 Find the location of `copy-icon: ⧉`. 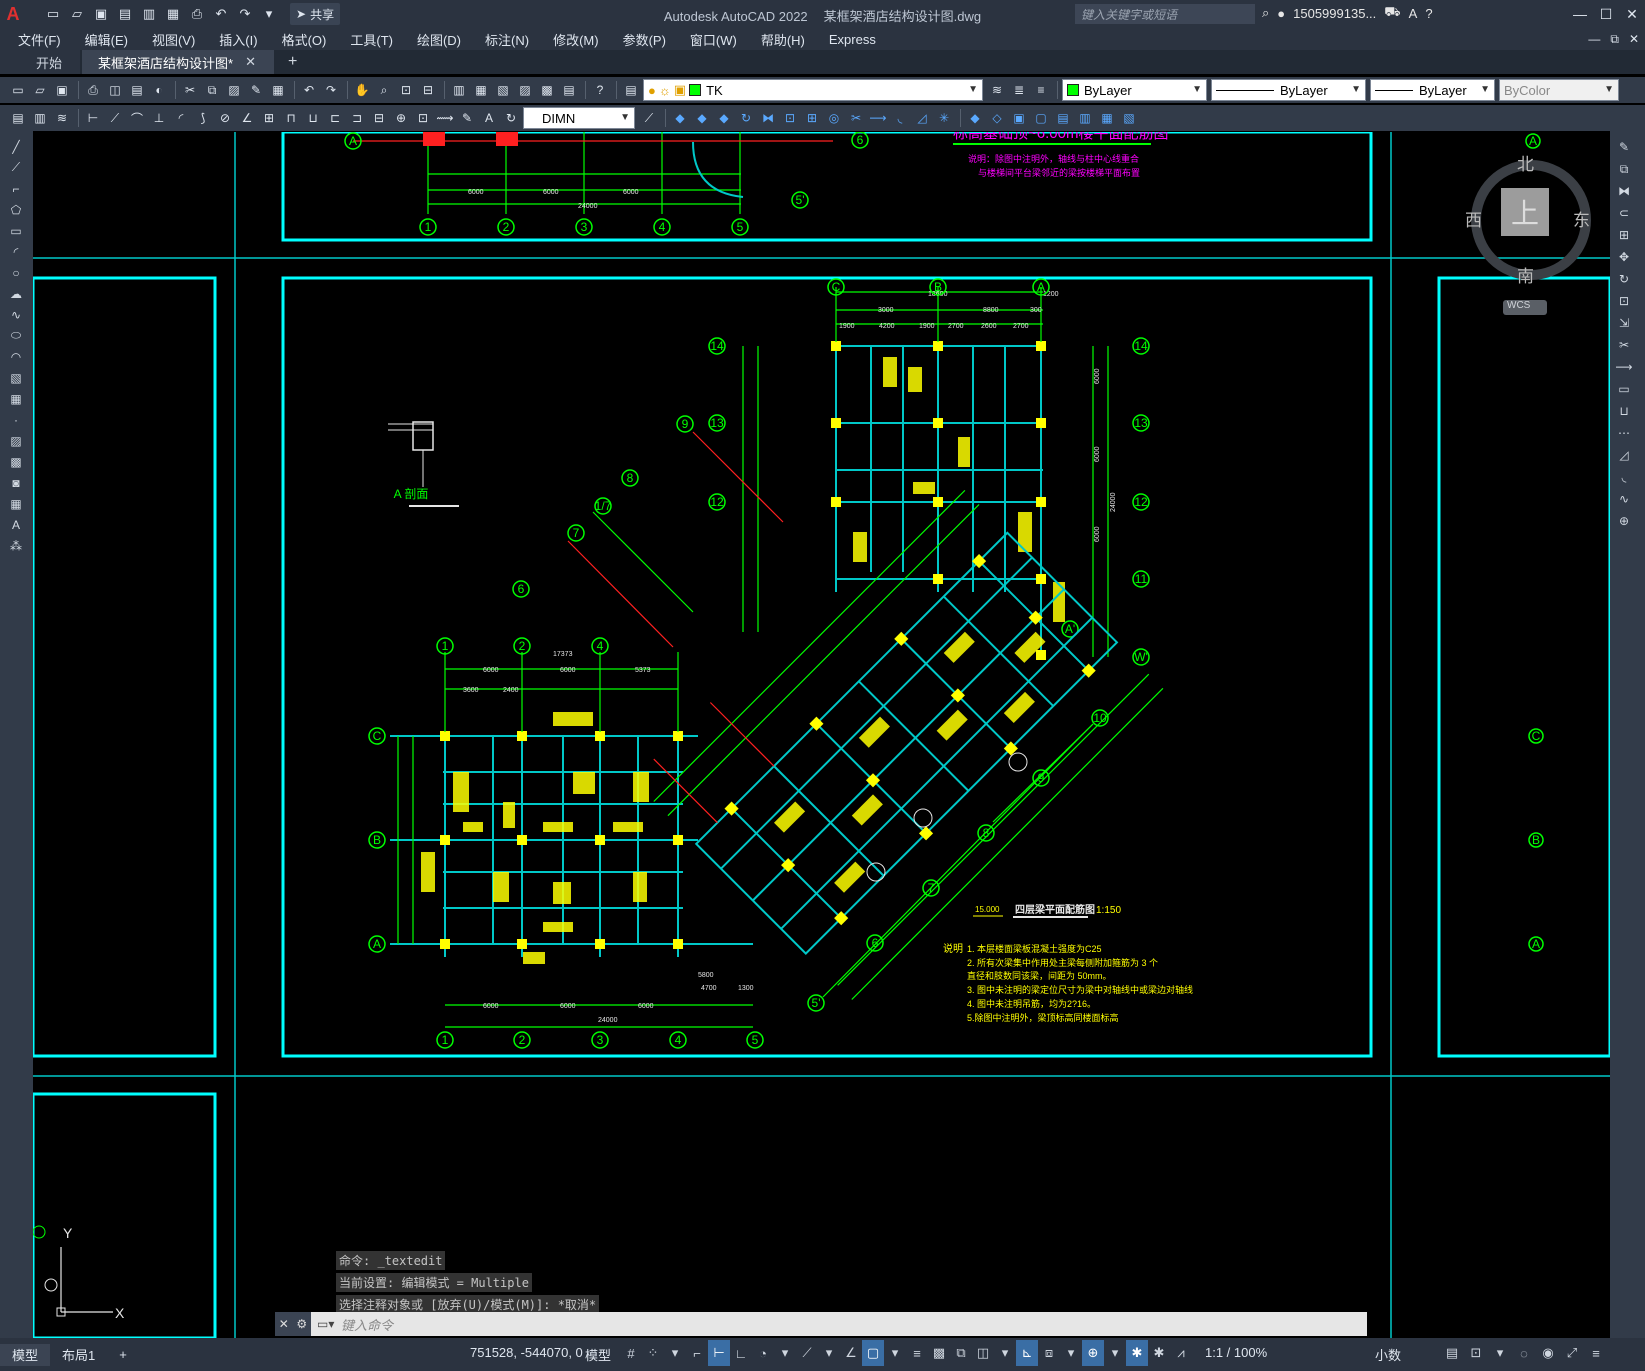

copy-icon: ⧉ is located at coordinates (1624, 169).